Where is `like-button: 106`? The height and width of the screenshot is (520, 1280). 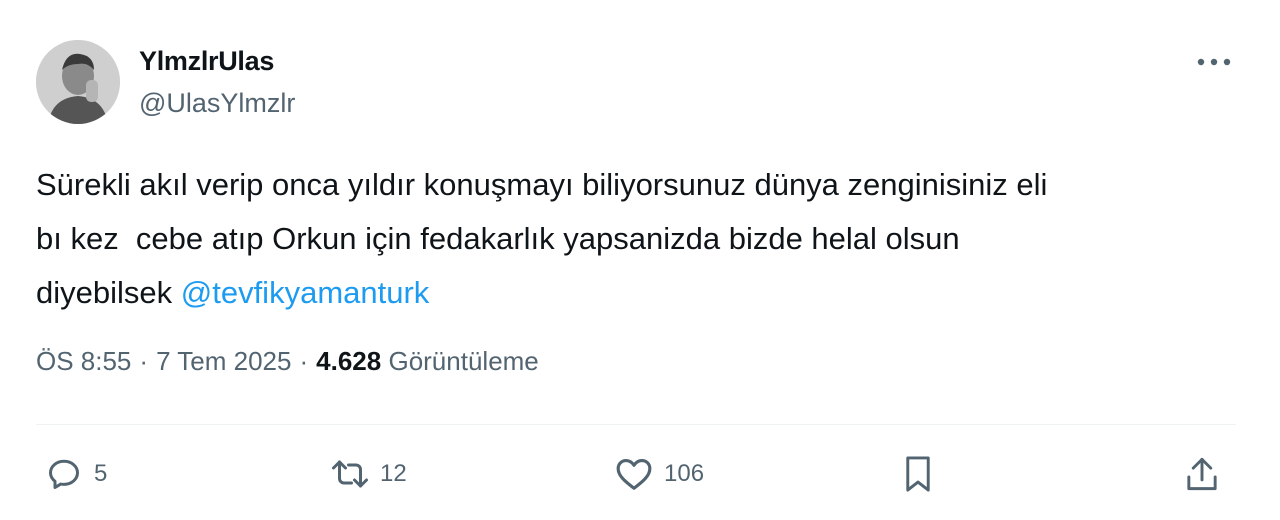 like-button: 106 is located at coordinates (659, 474).